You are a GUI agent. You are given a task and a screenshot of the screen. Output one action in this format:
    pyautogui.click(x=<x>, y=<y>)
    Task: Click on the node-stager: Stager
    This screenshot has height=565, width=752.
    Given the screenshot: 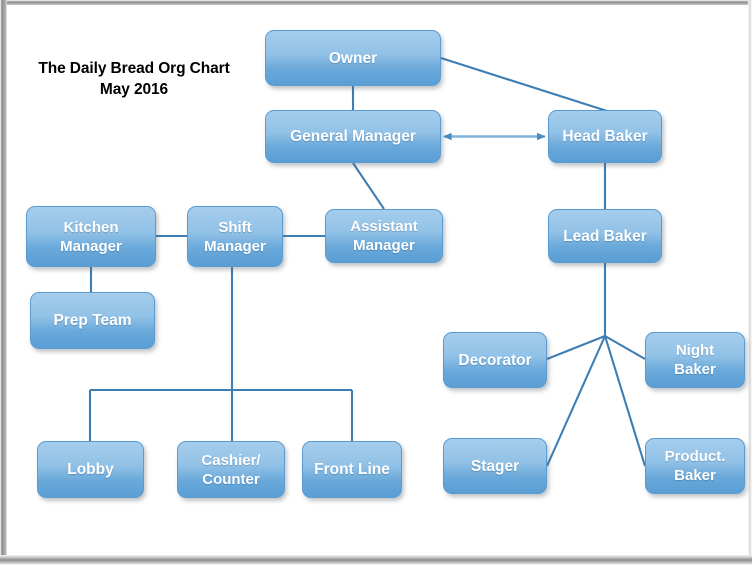 What is the action you would take?
    pyautogui.click(x=495, y=466)
    